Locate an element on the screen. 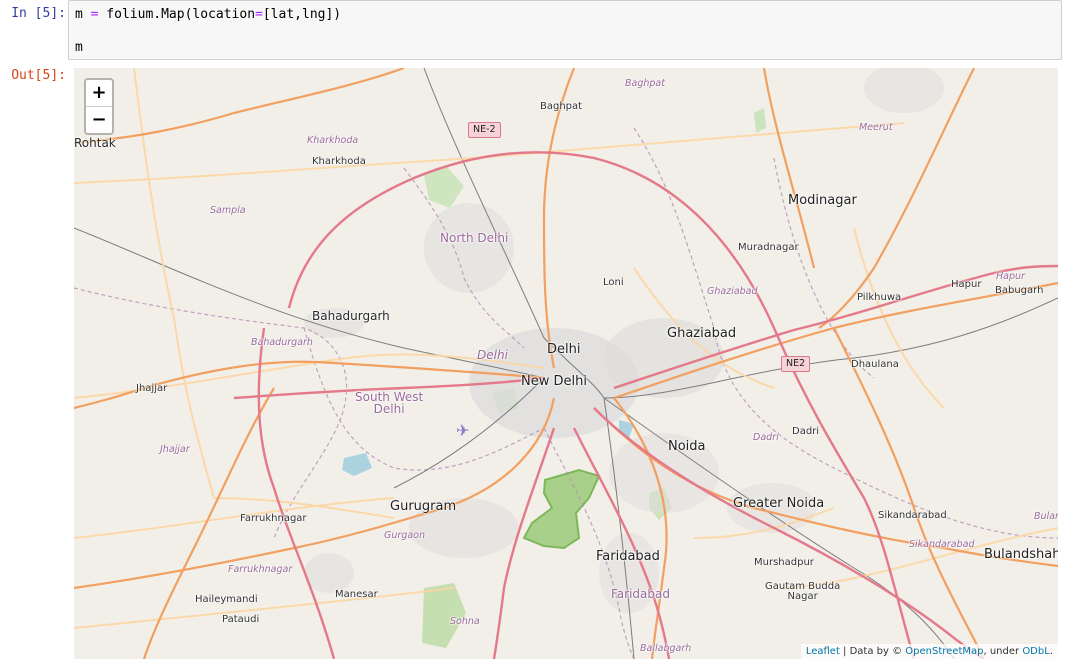 This screenshot has height=659, width=1065. place-farrukhnagar: Farrukhnagar is located at coordinates (273, 518).